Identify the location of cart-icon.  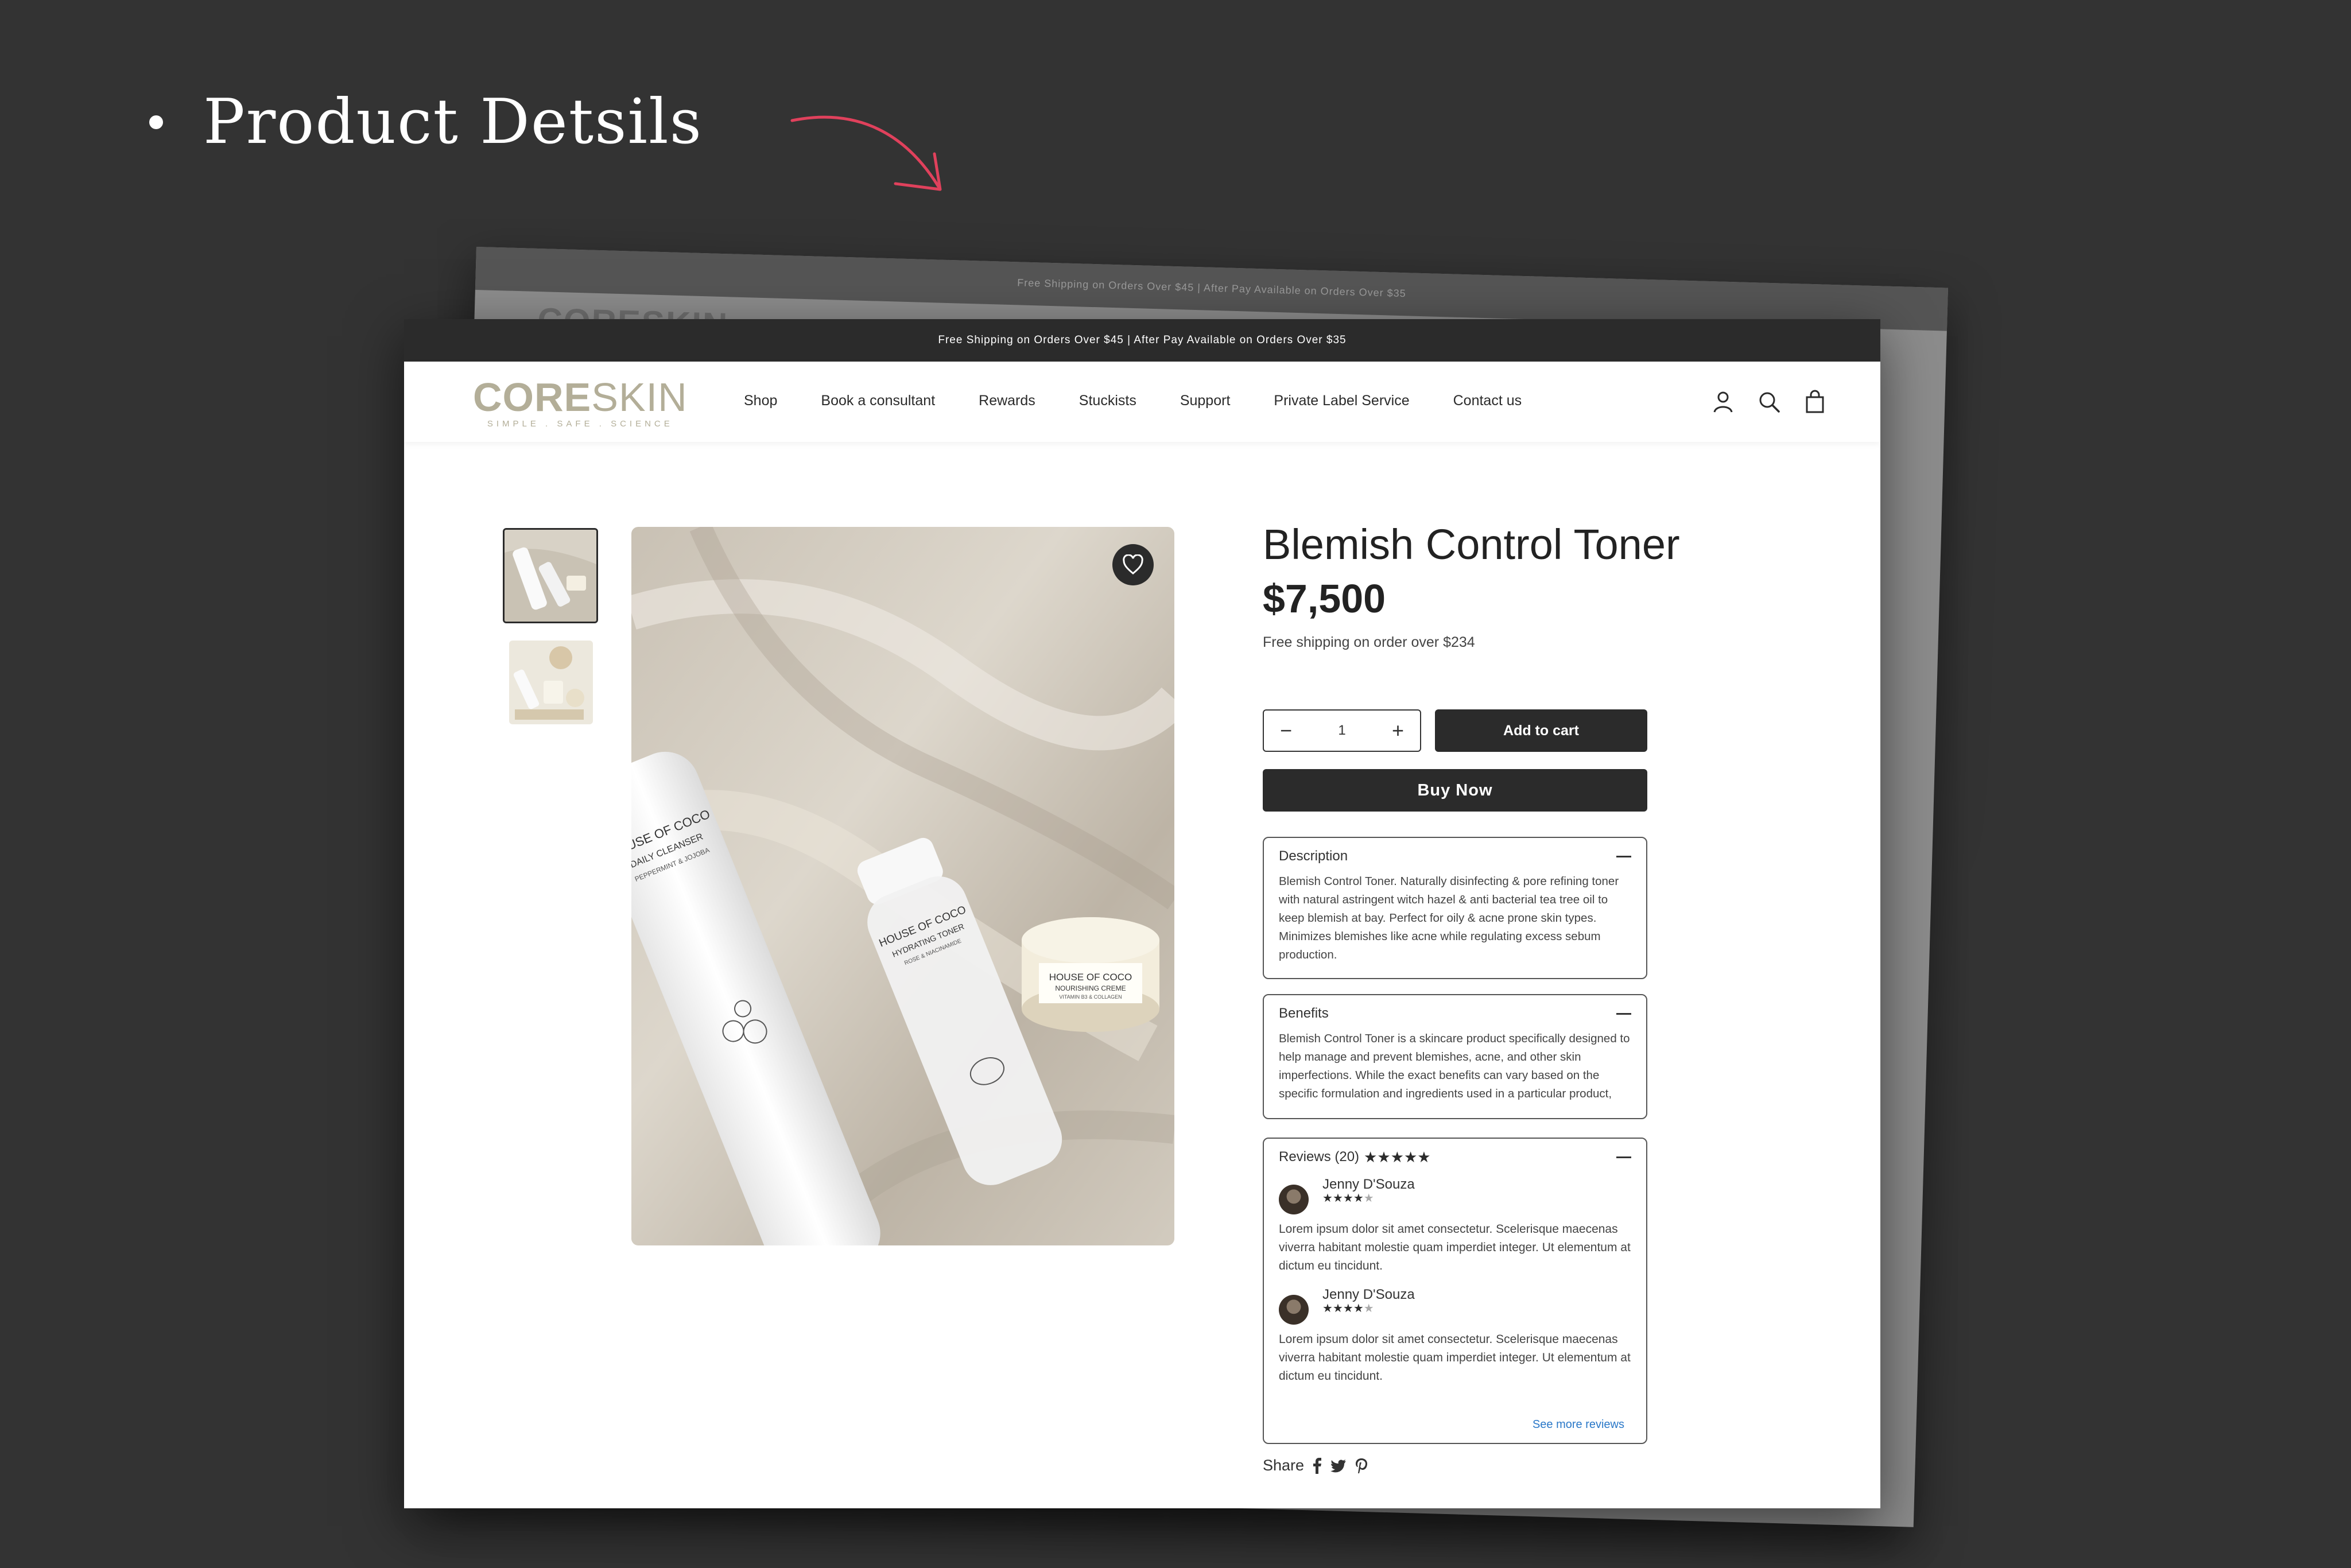
(1815, 401).